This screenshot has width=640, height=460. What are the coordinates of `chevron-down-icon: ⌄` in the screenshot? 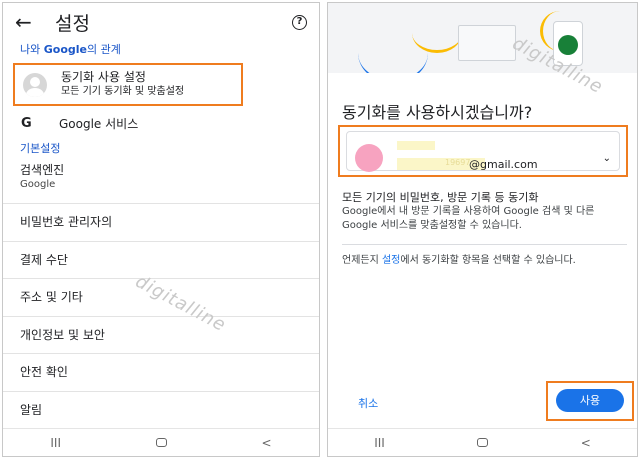 It's located at (607, 158).